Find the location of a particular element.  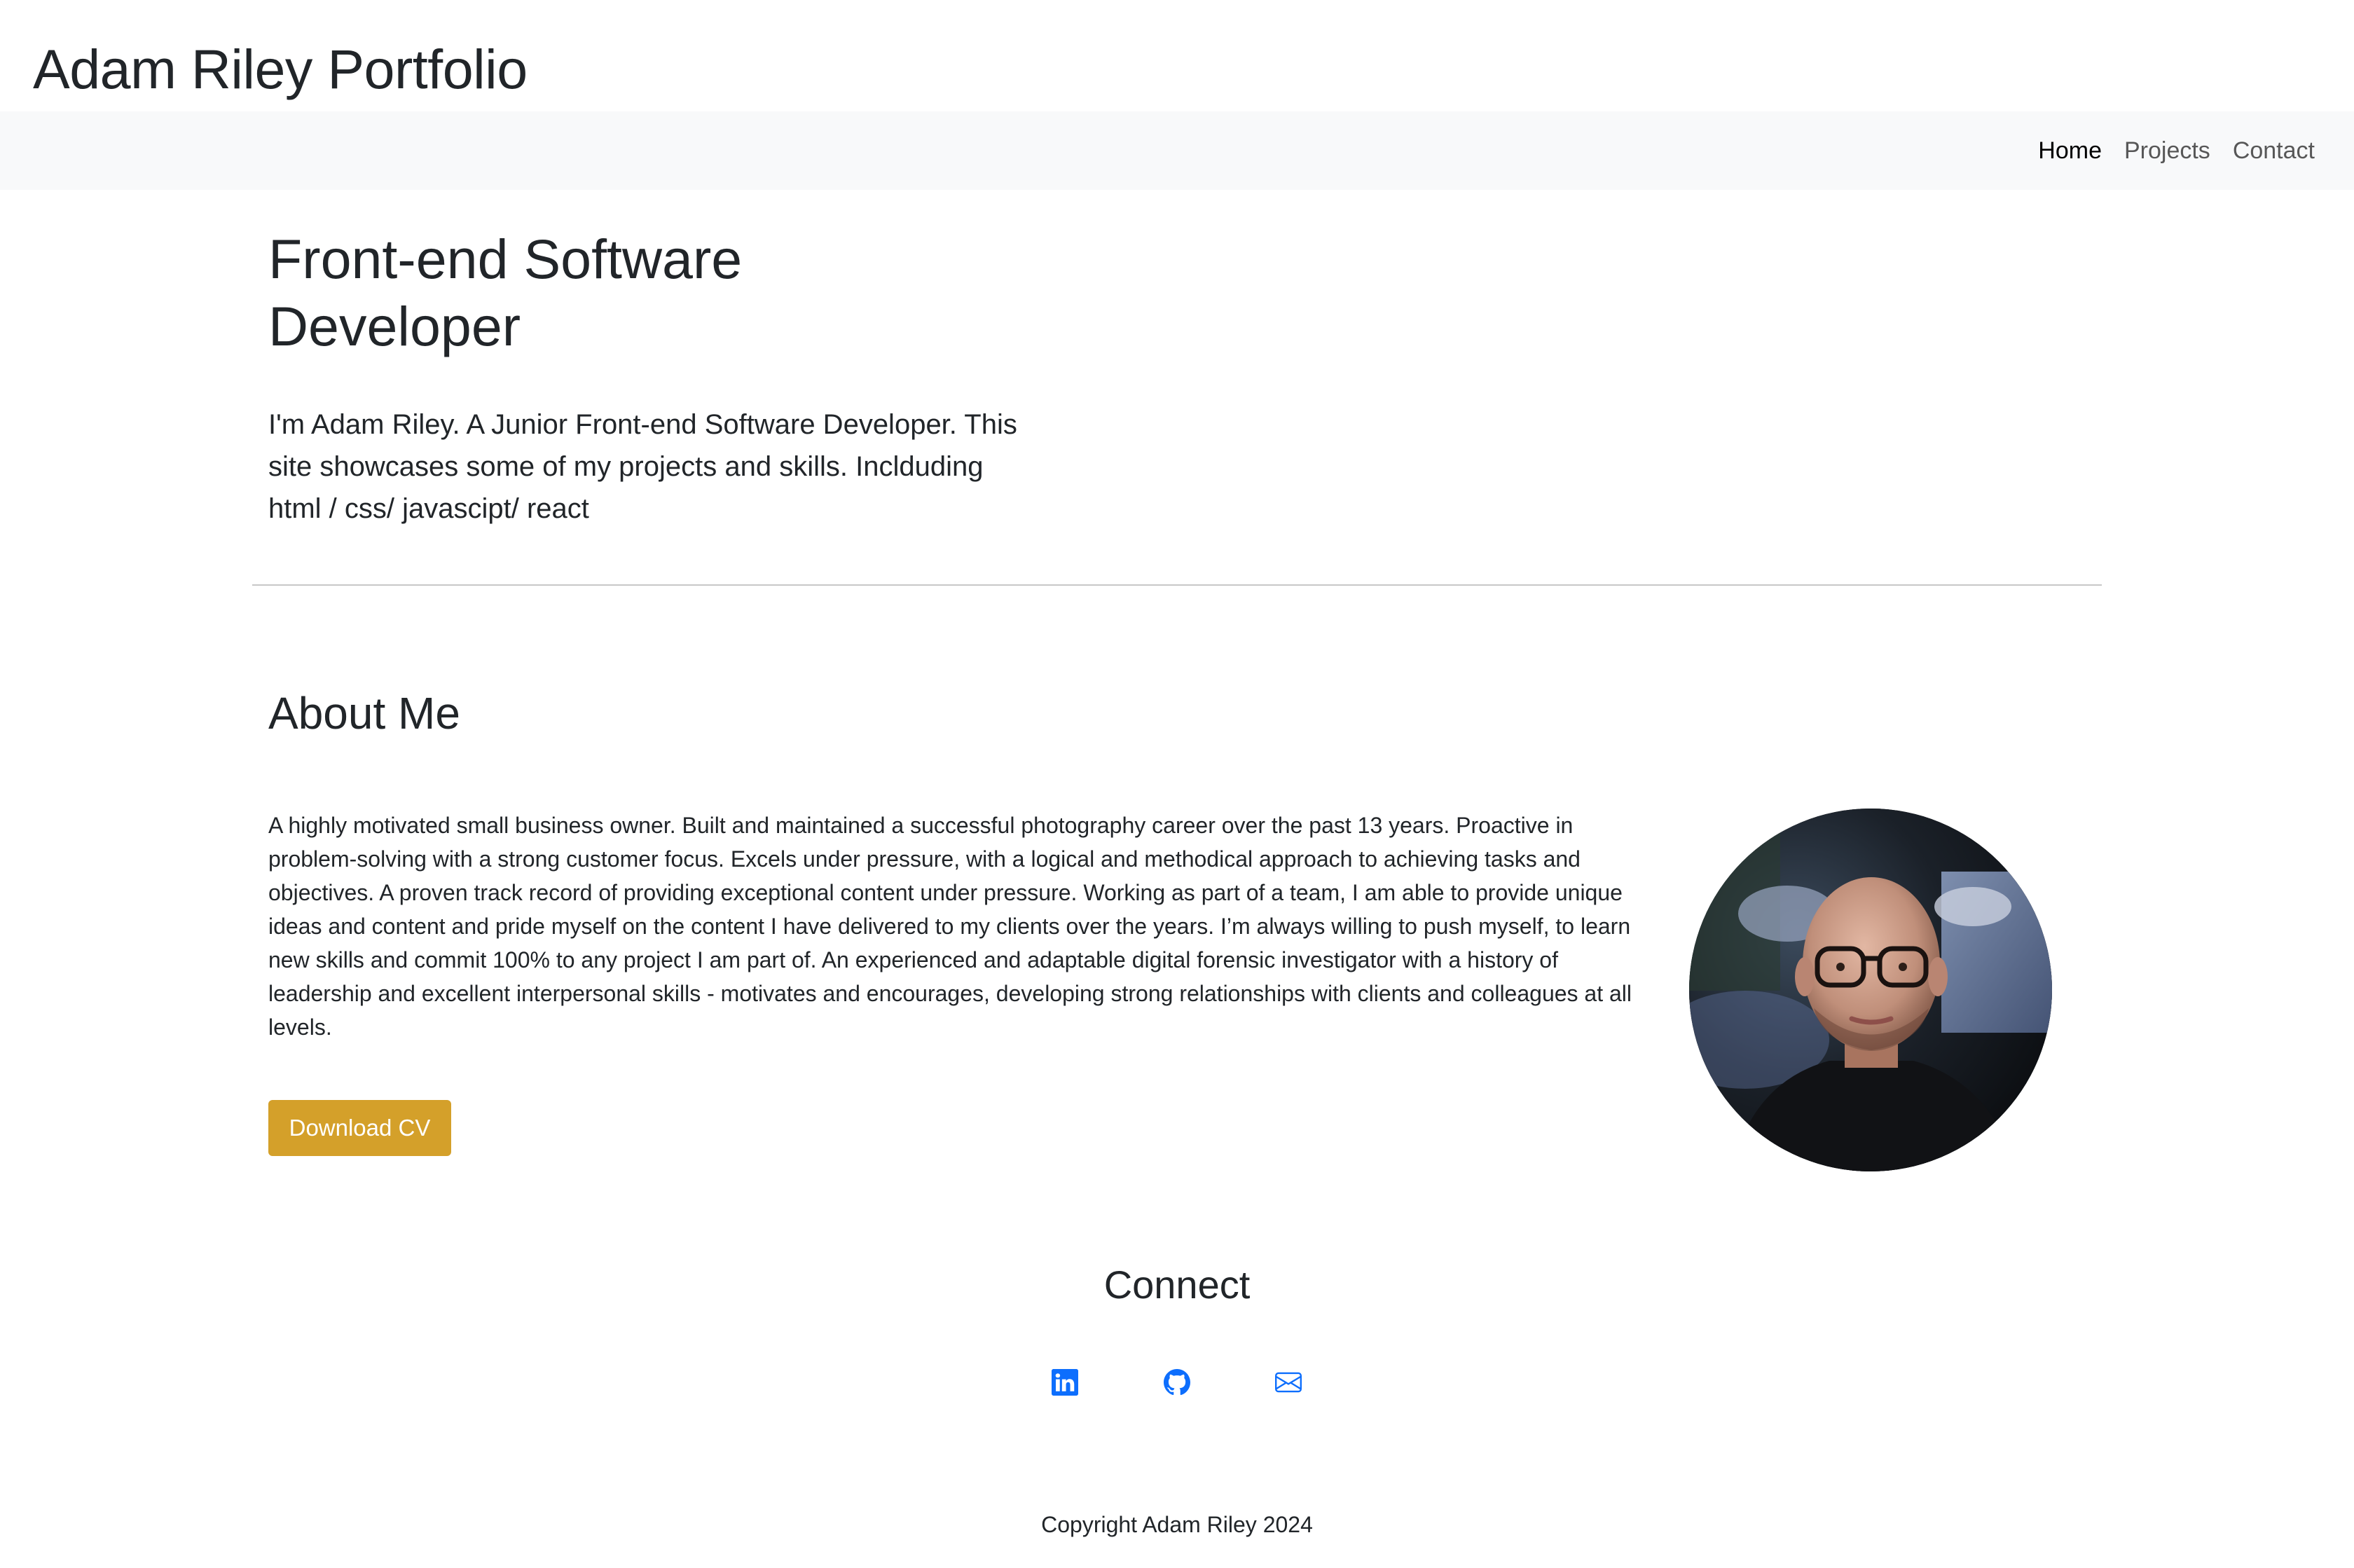

footer-copyright: Copyright Adam Riley 2024 is located at coordinates (1177, 1524).